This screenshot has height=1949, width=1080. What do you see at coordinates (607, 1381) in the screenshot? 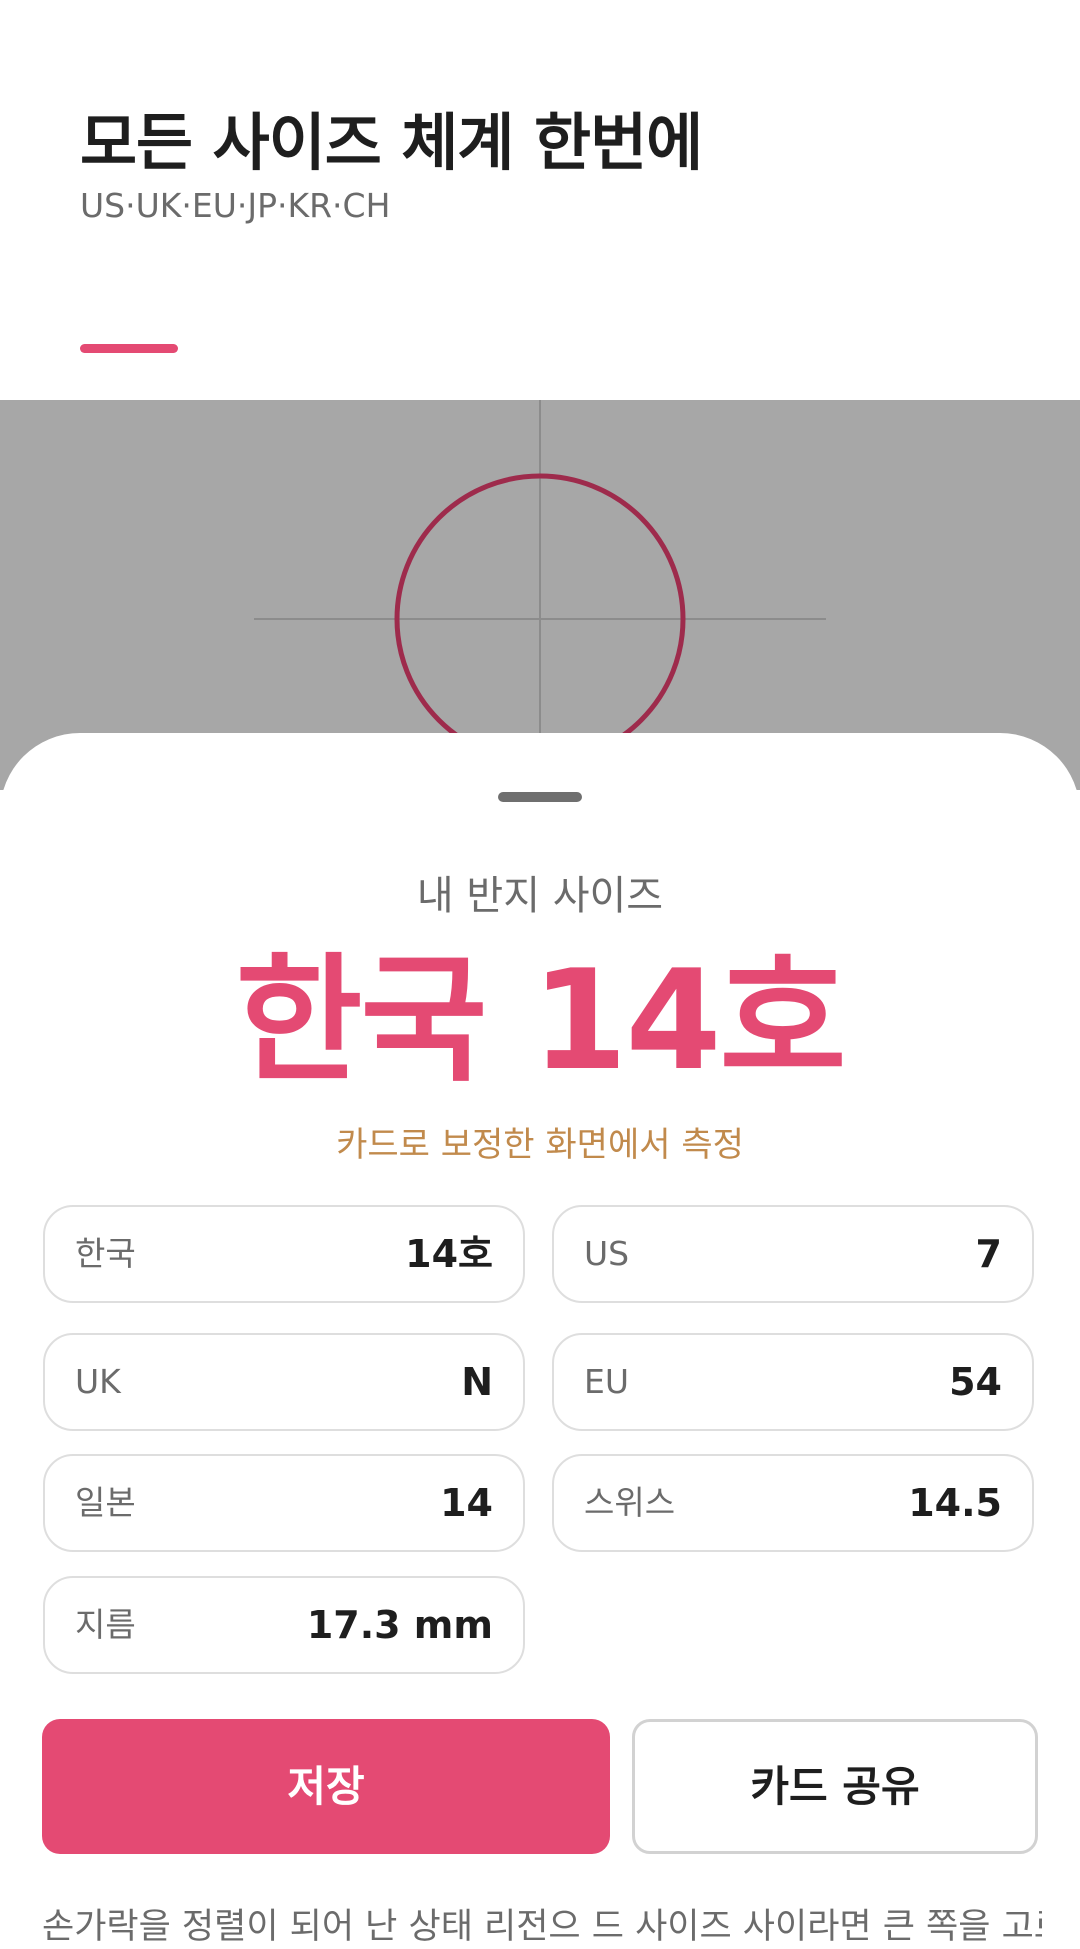
I see `size-cell-label: EU` at bounding box center [607, 1381].